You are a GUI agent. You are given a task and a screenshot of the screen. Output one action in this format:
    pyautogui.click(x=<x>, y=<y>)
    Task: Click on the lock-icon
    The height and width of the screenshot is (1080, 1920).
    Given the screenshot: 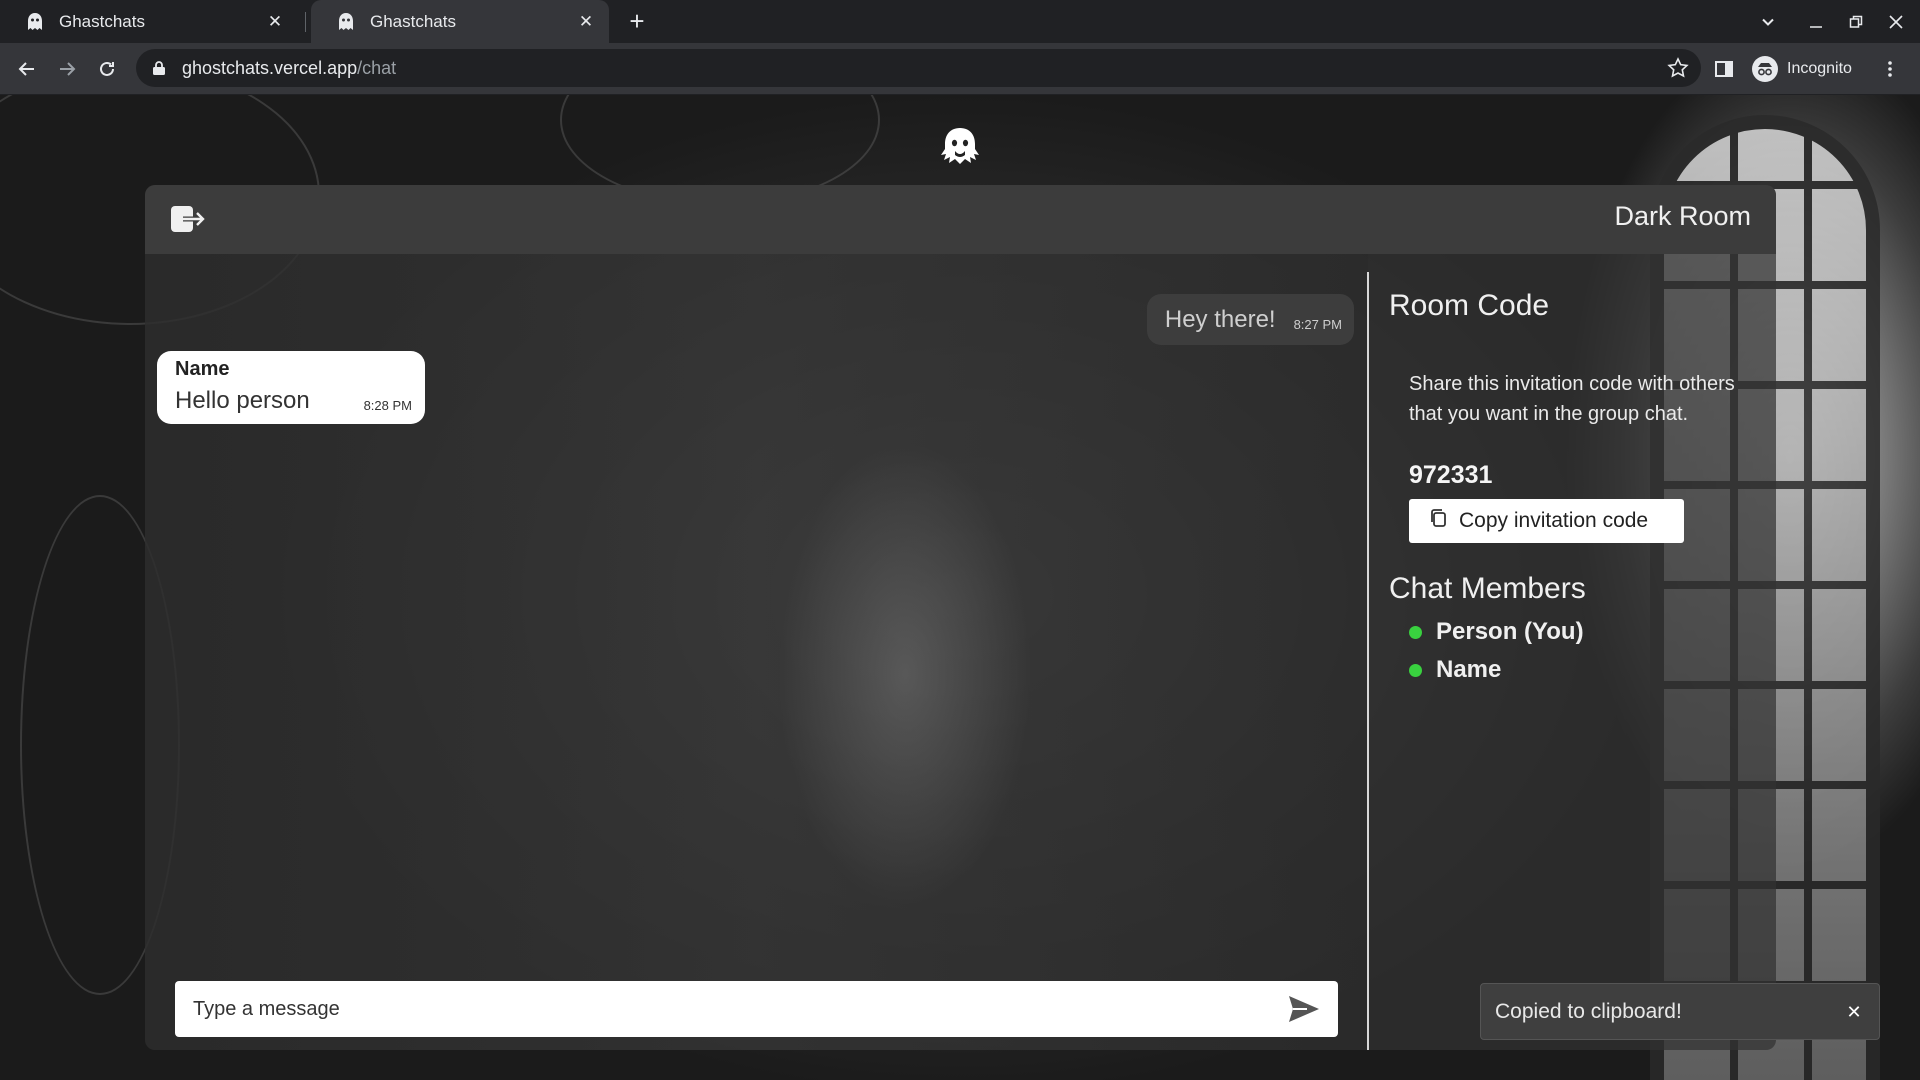 What is the action you would take?
    pyautogui.click(x=159, y=68)
    